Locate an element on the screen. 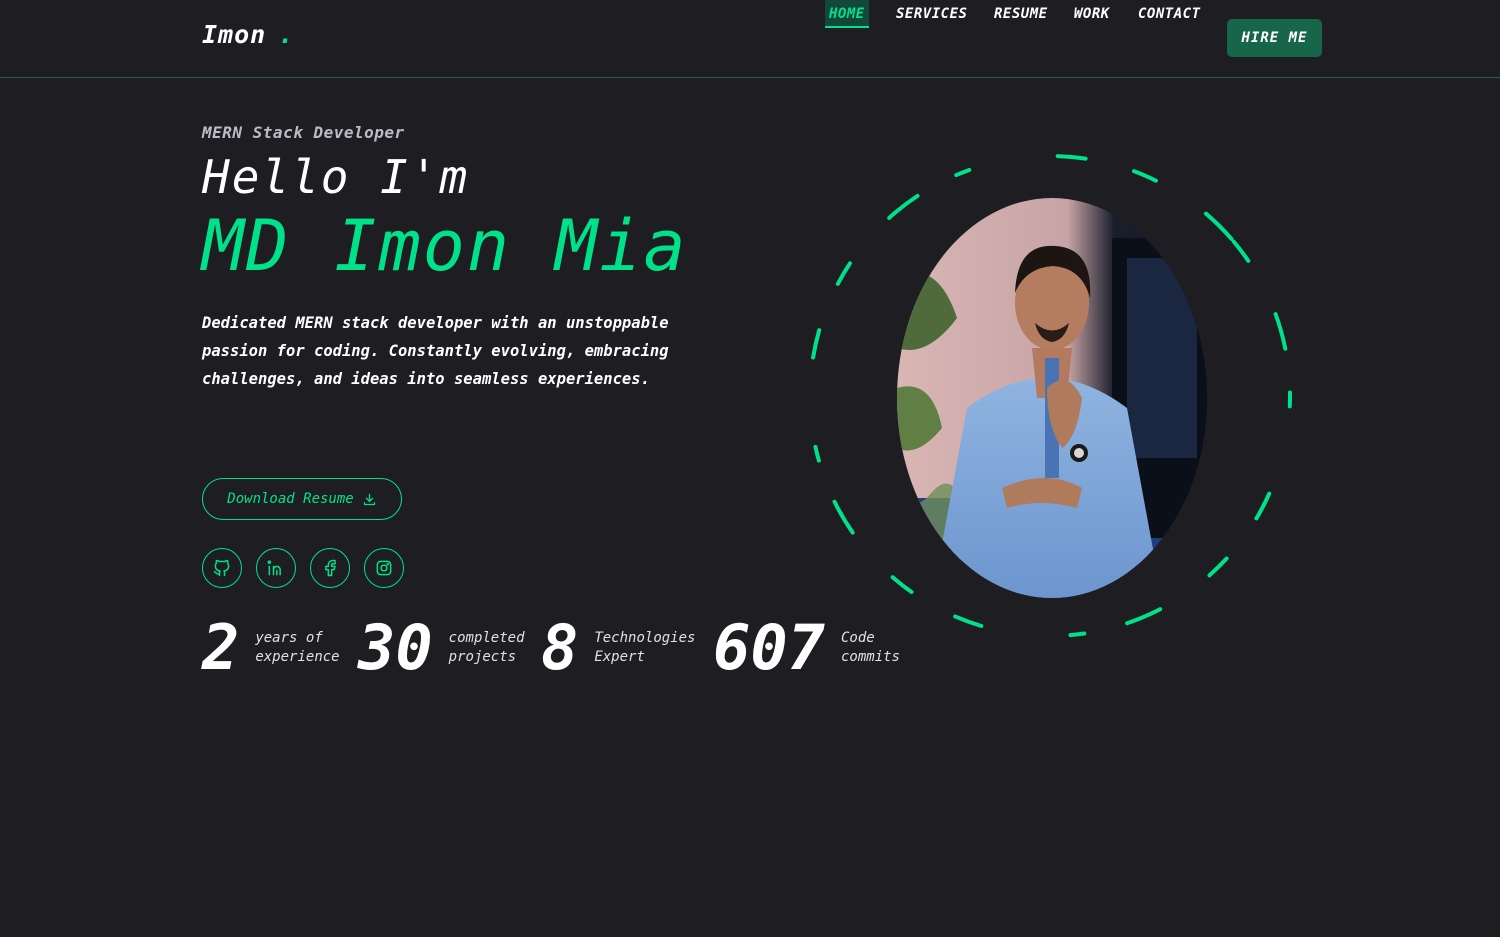 The height and width of the screenshot is (937, 1500). stat-label-line1: completed is located at coordinates (486, 638).